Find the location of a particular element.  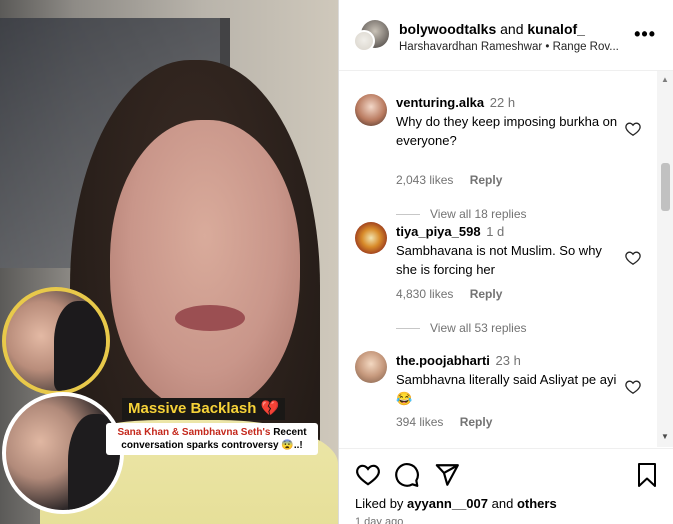

view-replies-button: View all 53 replies is located at coordinates (461, 328).